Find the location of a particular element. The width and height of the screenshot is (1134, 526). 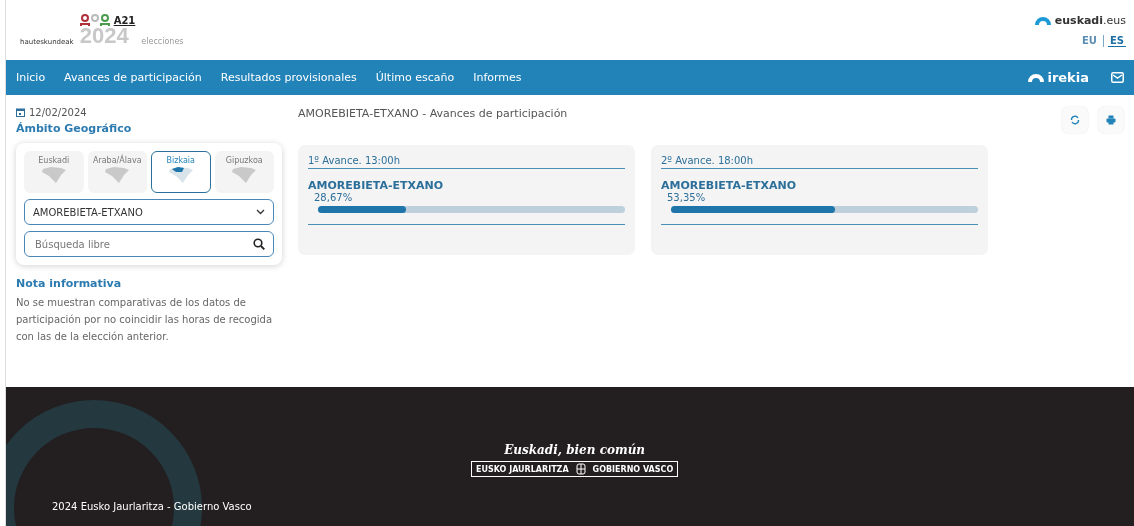

logo-code-text: A21 is located at coordinates (124, 20).